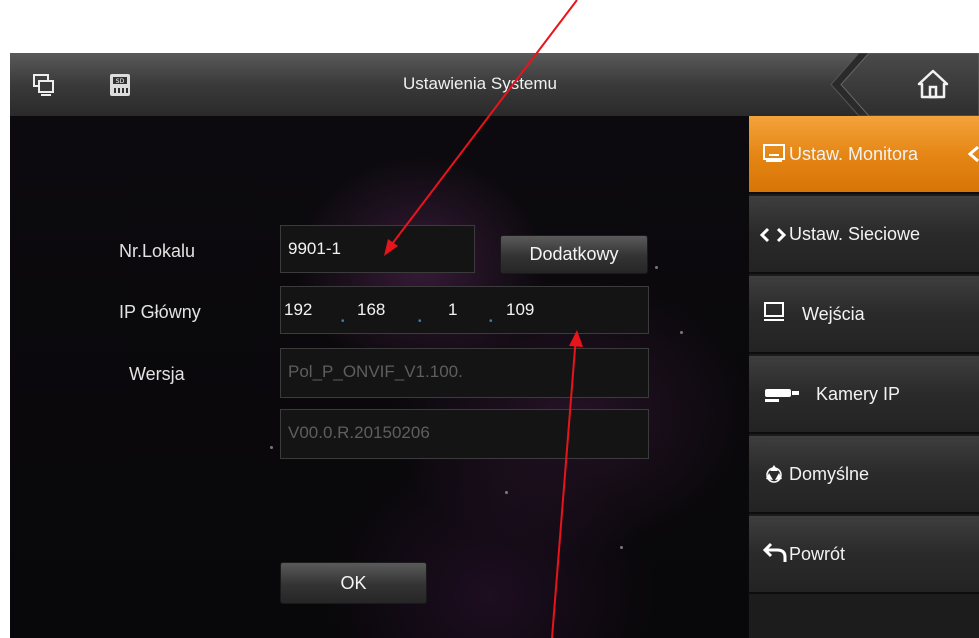 This screenshot has width=979, height=638. What do you see at coordinates (574, 254) in the screenshot?
I see `advanced-button: Dodatkowy` at bounding box center [574, 254].